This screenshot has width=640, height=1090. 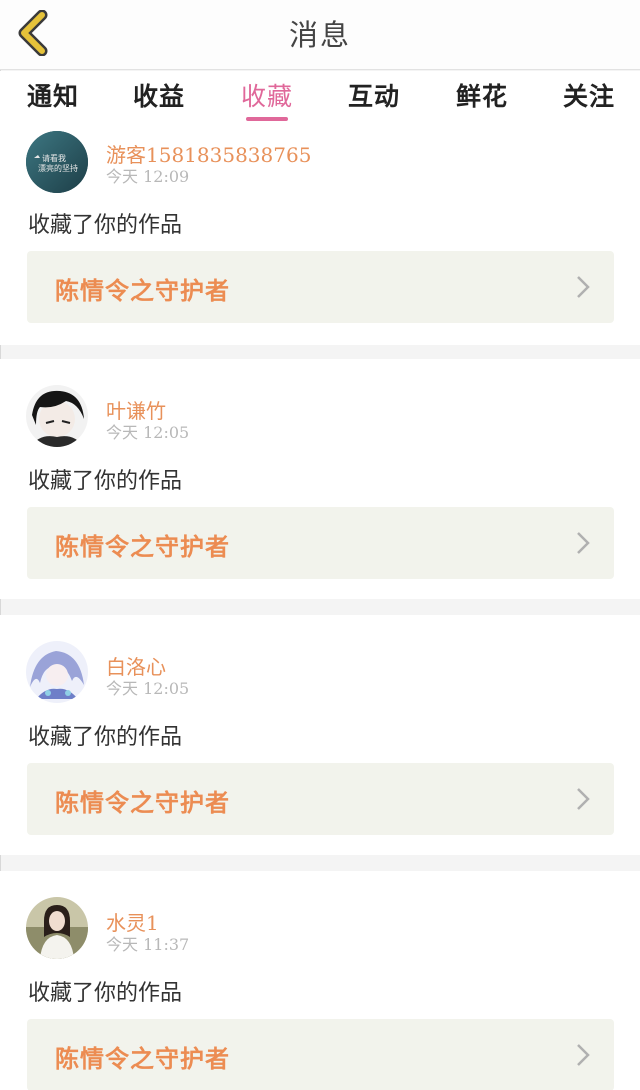 What do you see at coordinates (54, 158) in the screenshot?
I see `svg-text: 请看我` at bounding box center [54, 158].